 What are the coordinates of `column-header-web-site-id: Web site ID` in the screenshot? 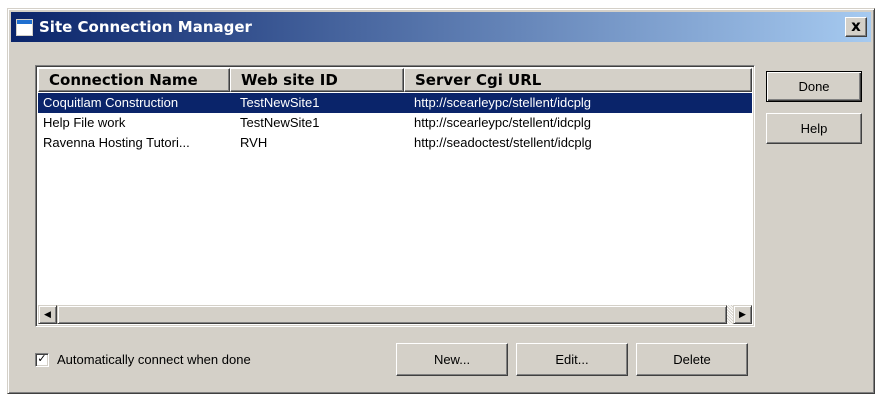 It's located at (317, 80).